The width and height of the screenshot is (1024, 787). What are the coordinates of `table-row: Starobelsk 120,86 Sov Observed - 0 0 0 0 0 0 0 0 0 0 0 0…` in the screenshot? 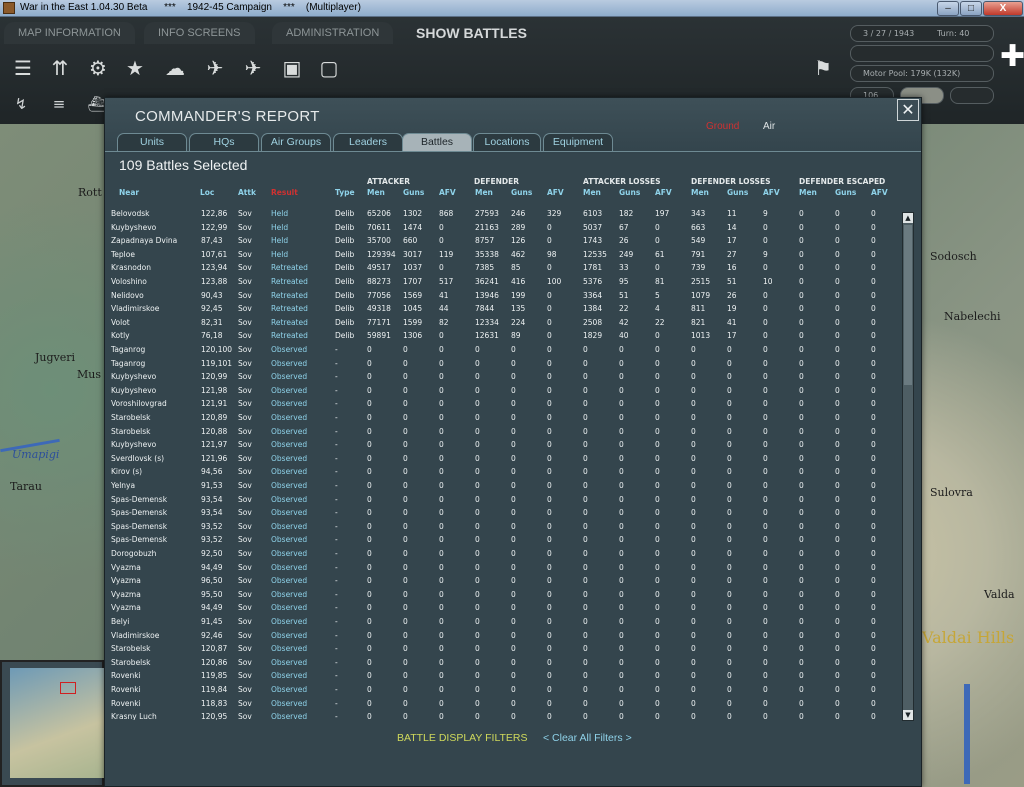 It's located at (503, 664).